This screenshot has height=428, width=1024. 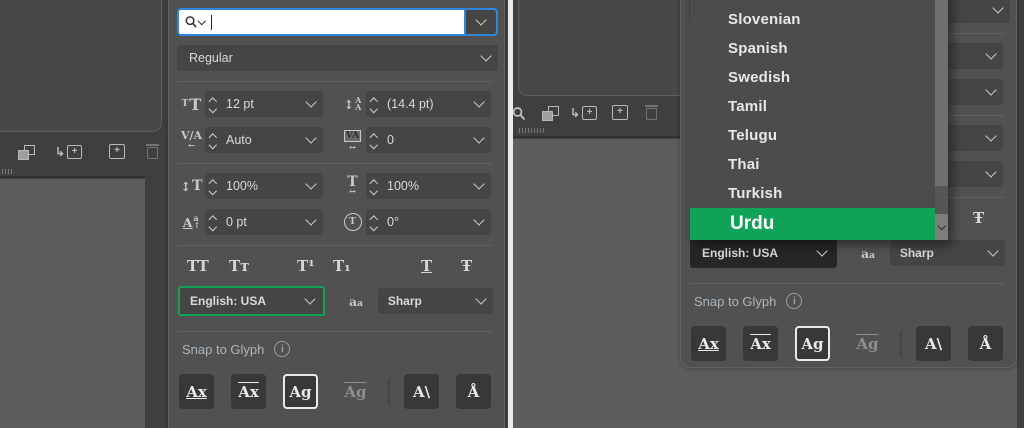 What do you see at coordinates (941, 227) in the screenshot?
I see `scroll-down-button` at bounding box center [941, 227].